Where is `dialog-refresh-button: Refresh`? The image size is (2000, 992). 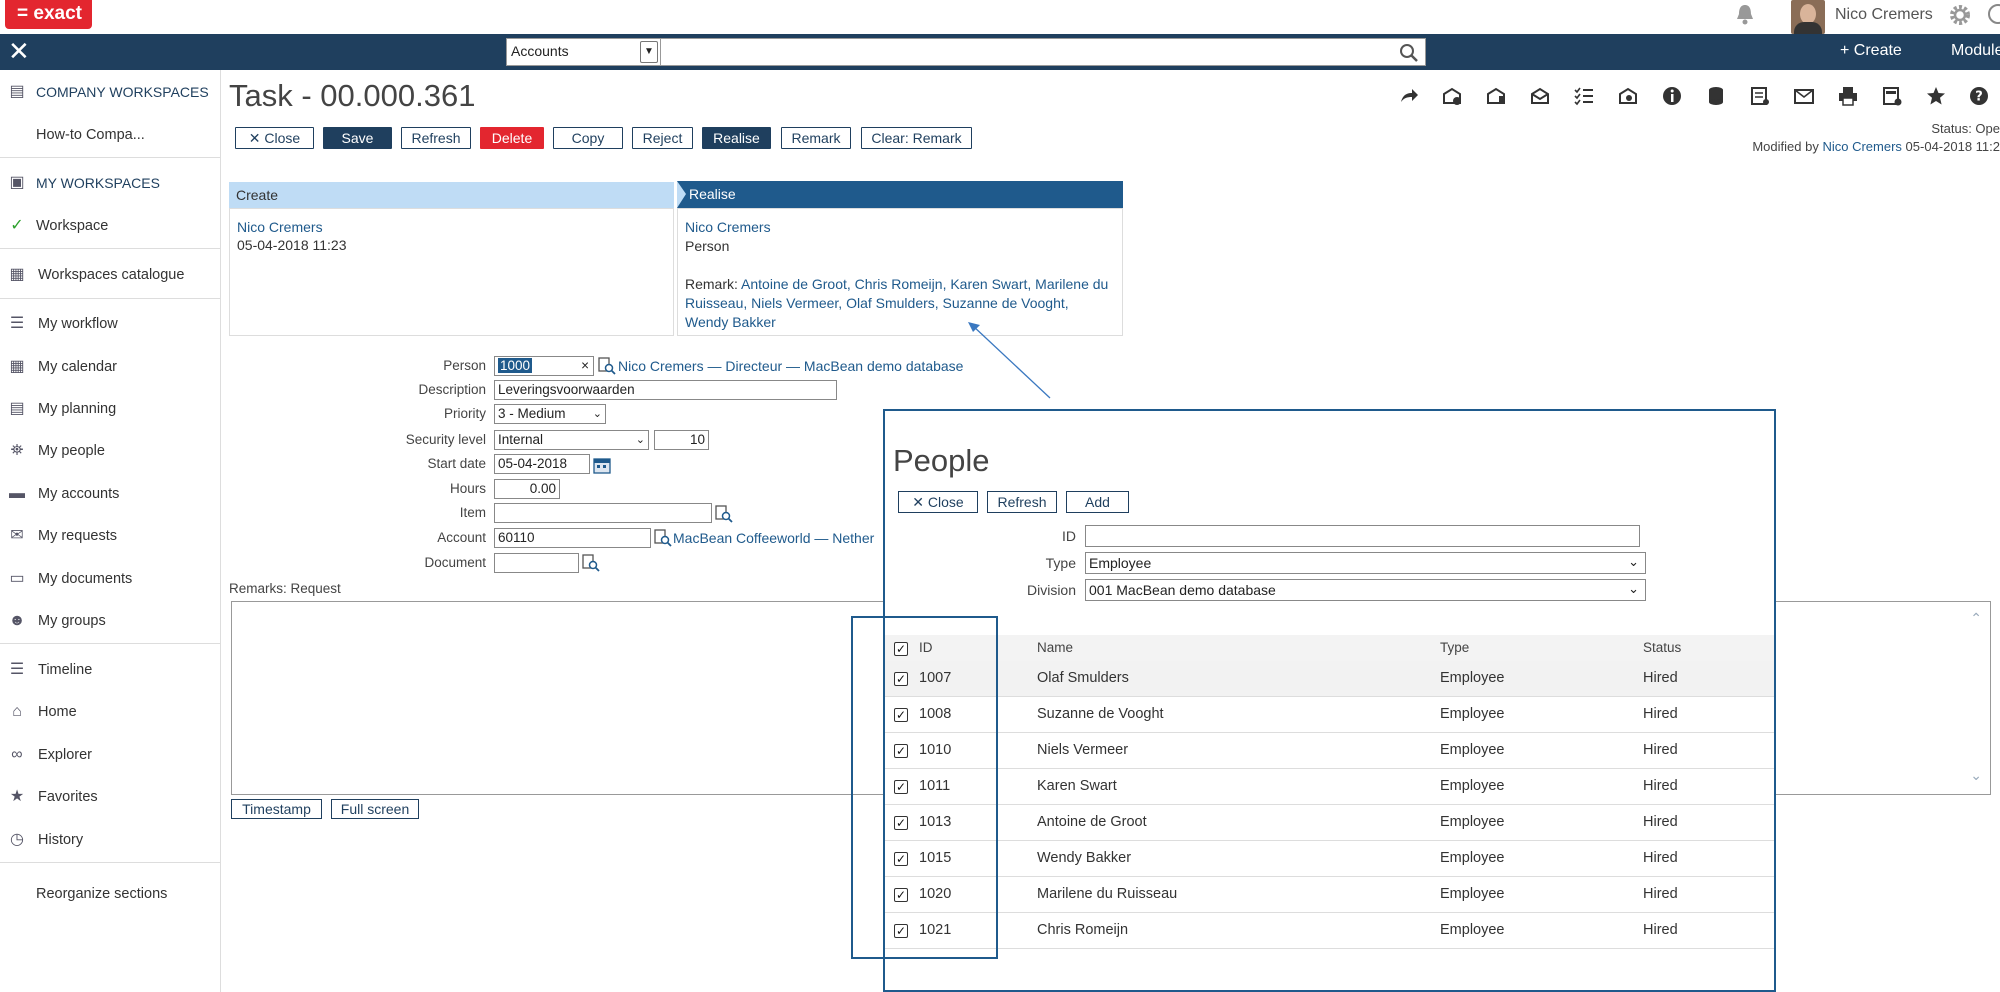
dialog-refresh-button: Refresh is located at coordinates (1022, 502).